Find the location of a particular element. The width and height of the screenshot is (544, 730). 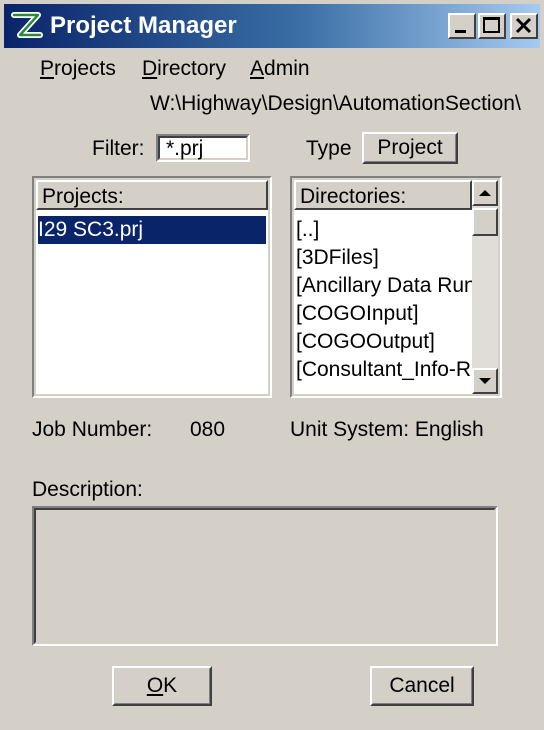

menu-admin: Admin is located at coordinates (280, 69).